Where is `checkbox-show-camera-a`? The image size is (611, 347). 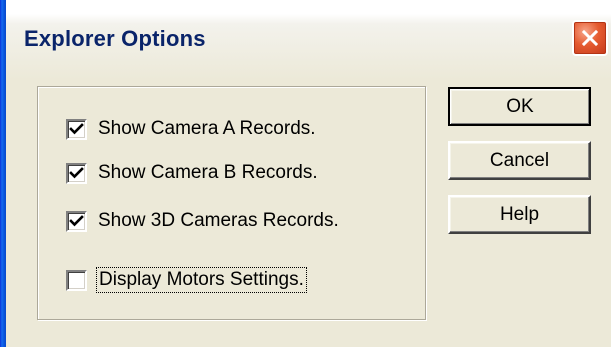
checkbox-show-camera-a is located at coordinates (76, 129).